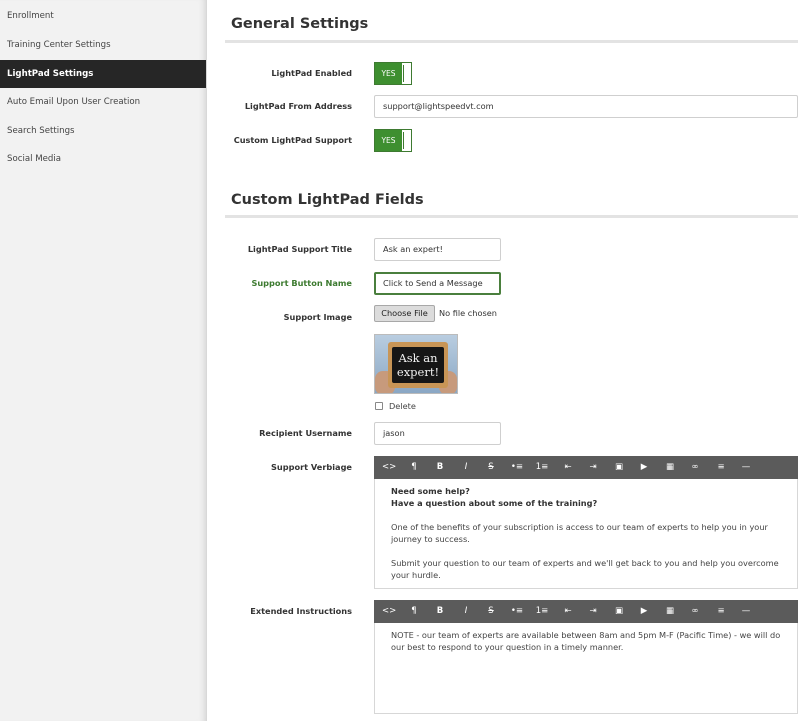 This screenshot has height=721, width=804. Describe the element at coordinates (311, 467) in the screenshot. I see `support-verbiage-label: Support Verbiage` at that location.